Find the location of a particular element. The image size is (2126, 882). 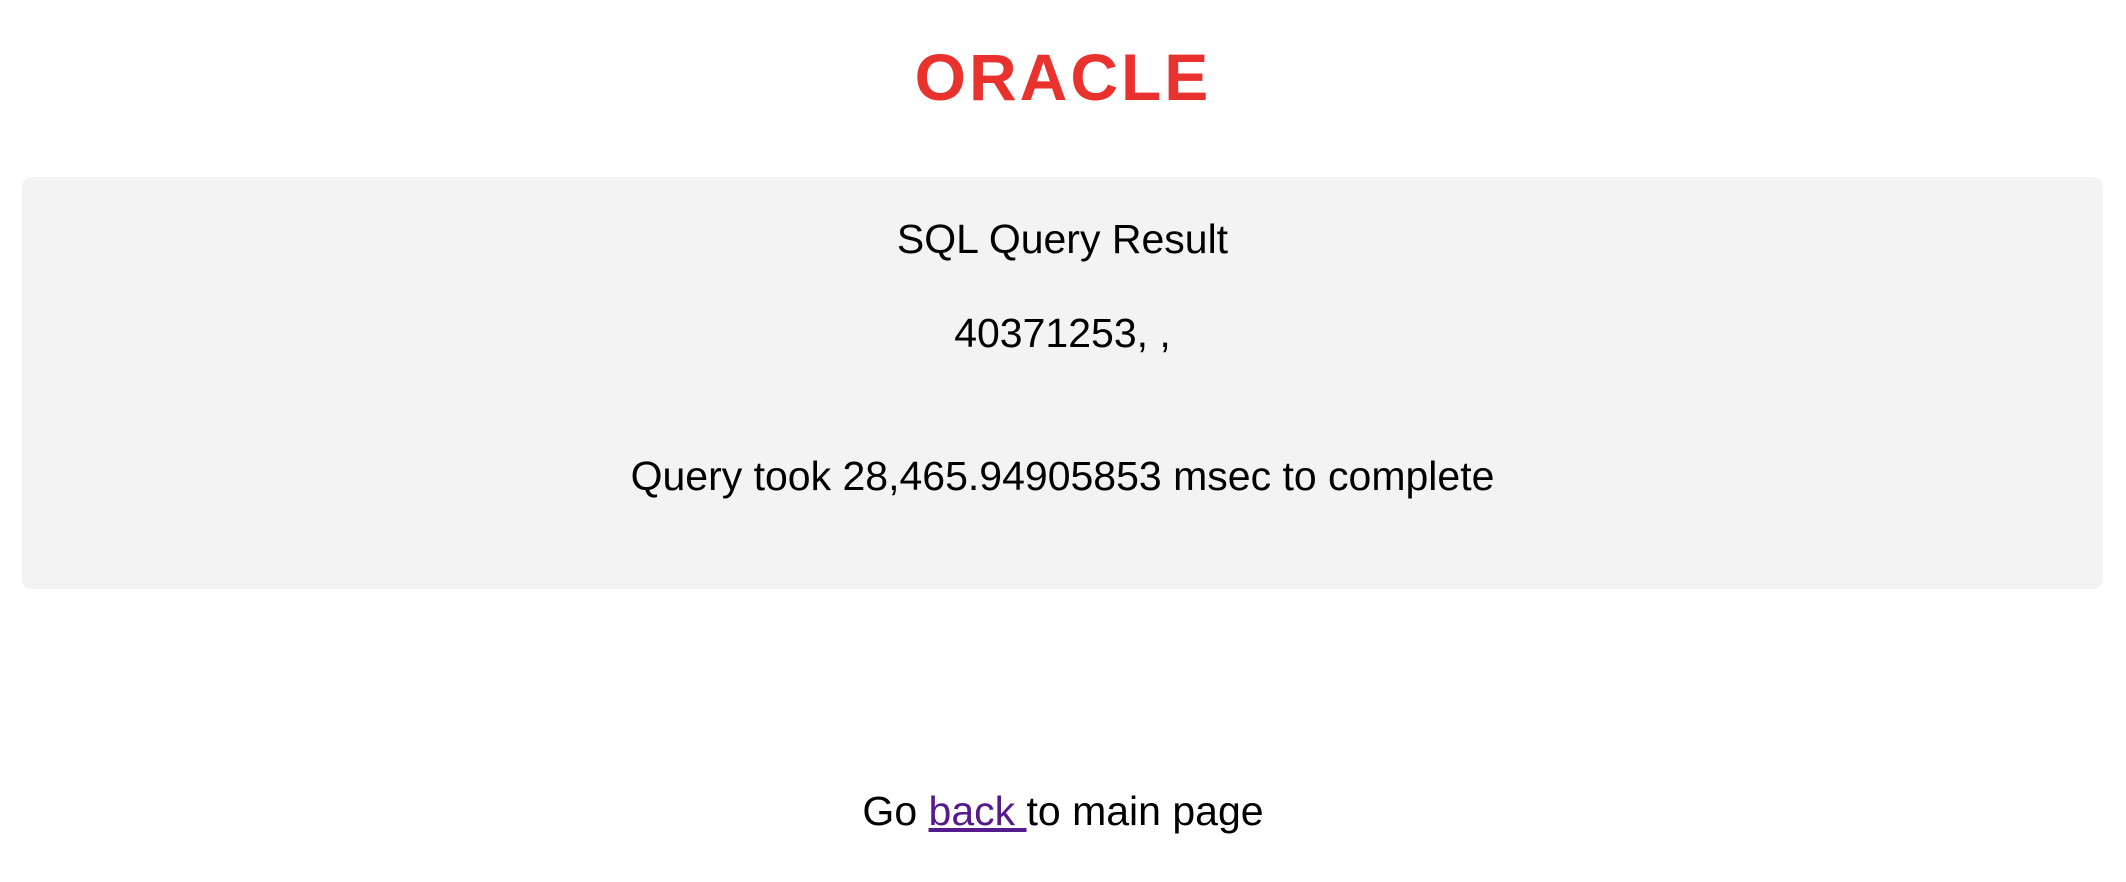

back-suffix-text: to main page is located at coordinates (1145, 811).